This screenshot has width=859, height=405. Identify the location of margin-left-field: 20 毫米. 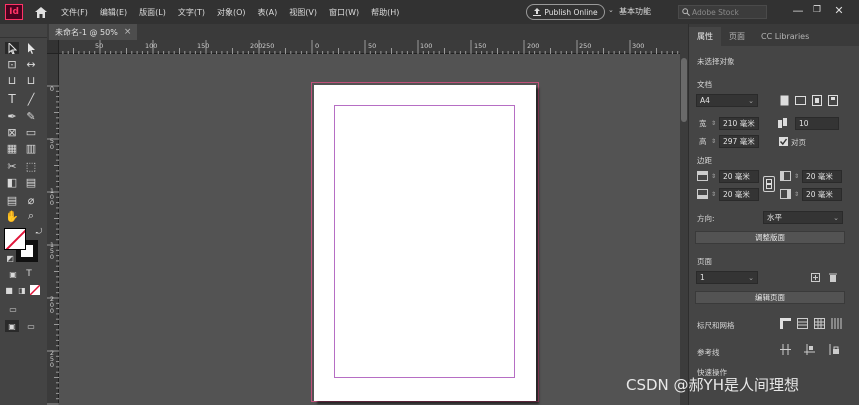
(822, 176).